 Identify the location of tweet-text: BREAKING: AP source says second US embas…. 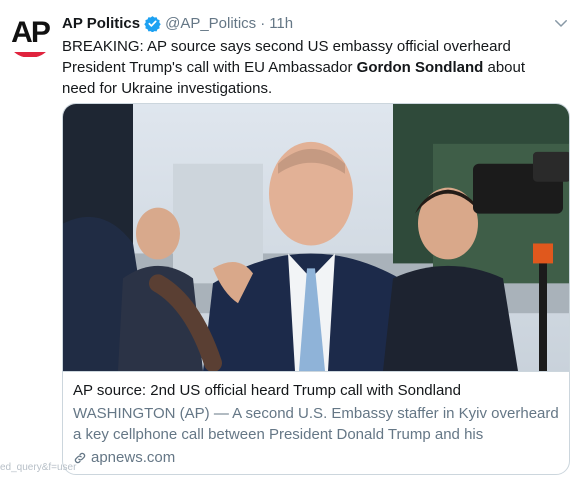
(312, 67).